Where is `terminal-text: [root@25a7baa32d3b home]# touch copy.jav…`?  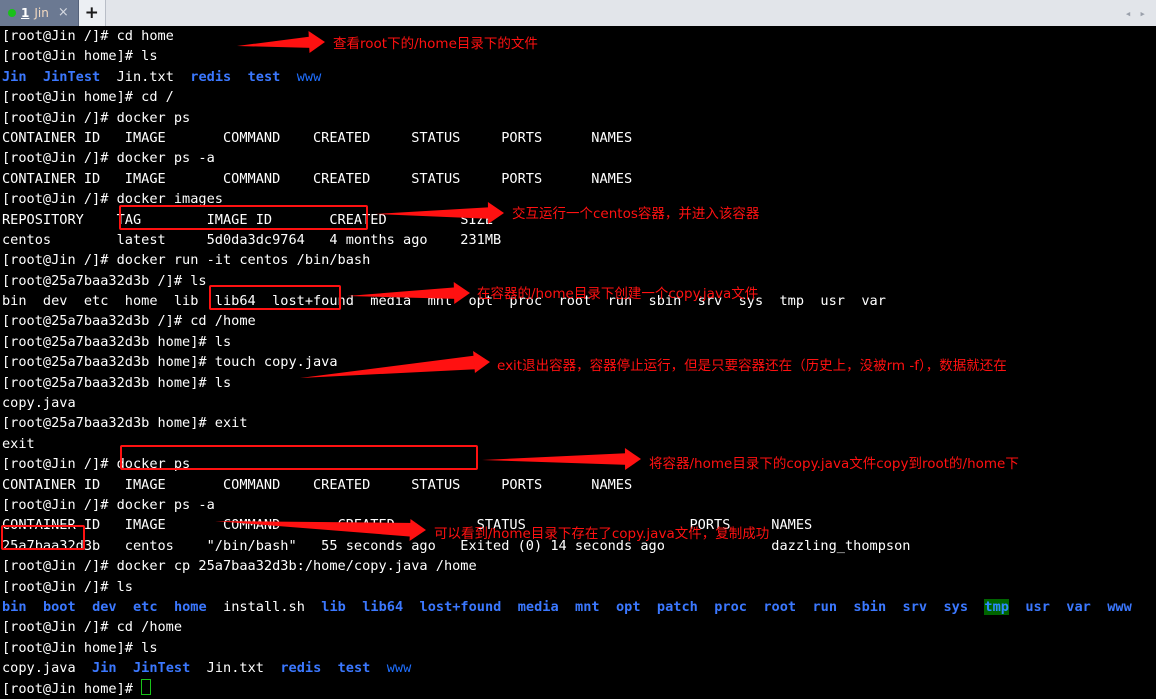 terminal-text: [root@25a7baa32d3b home]# touch copy.jav… is located at coordinates (170, 362).